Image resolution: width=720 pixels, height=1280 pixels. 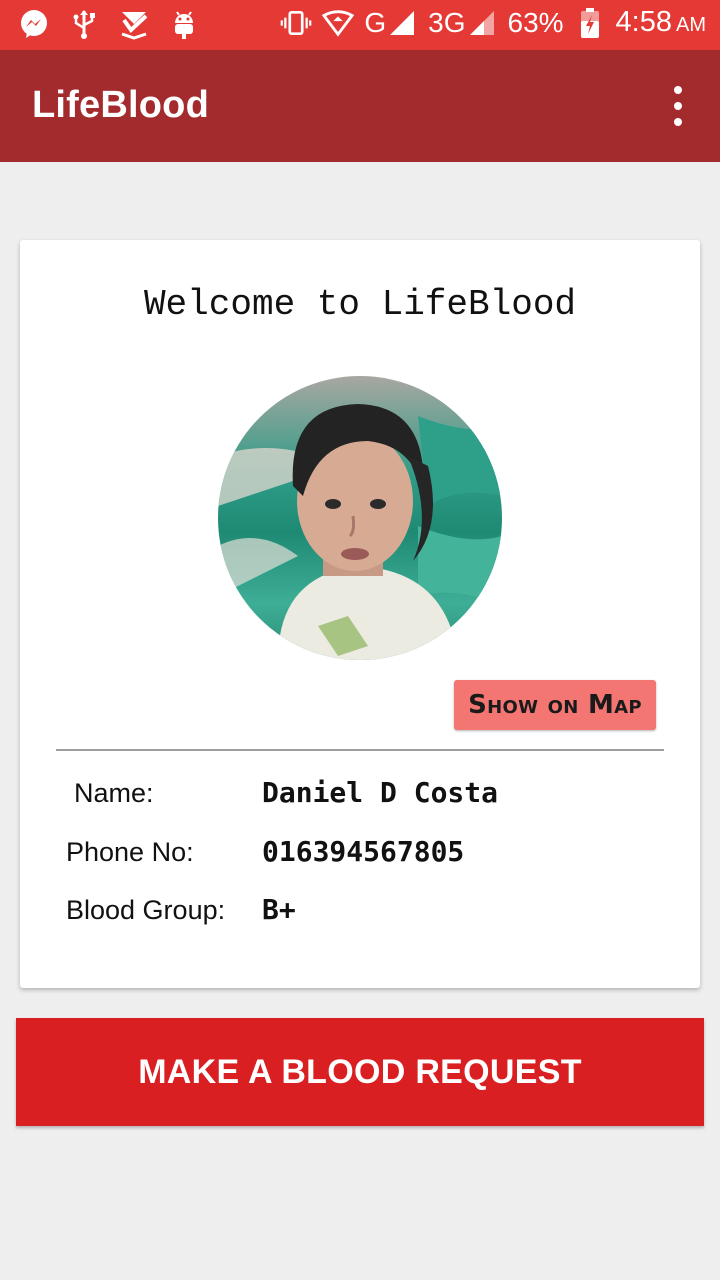 What do you see at coordinates (360, 304) in the screenshot?
I see `welcome-heading: Welcome to LifeBlood` at bounding box center [360, 304].